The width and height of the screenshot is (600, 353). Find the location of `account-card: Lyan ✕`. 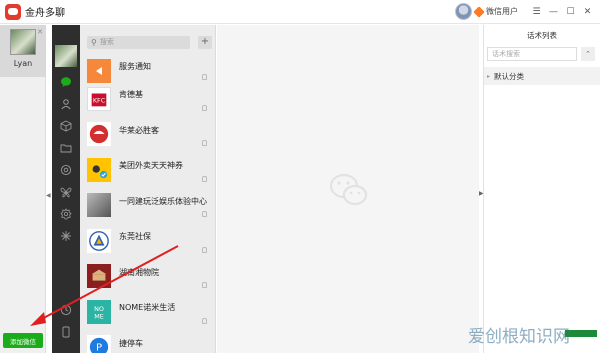

account-card: Lyan ✕ is located at coordinates (23, 51).